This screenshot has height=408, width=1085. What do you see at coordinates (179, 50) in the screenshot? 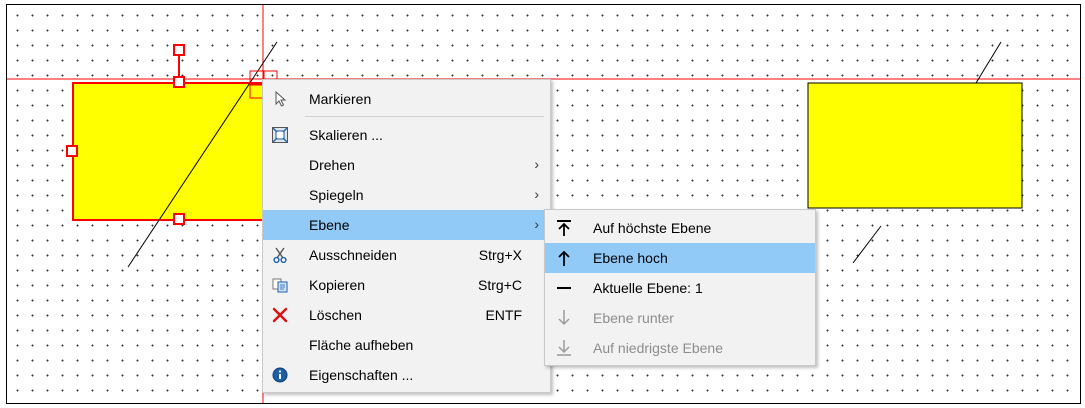
I see `rotation-handle` at bounding box center [179, 50].